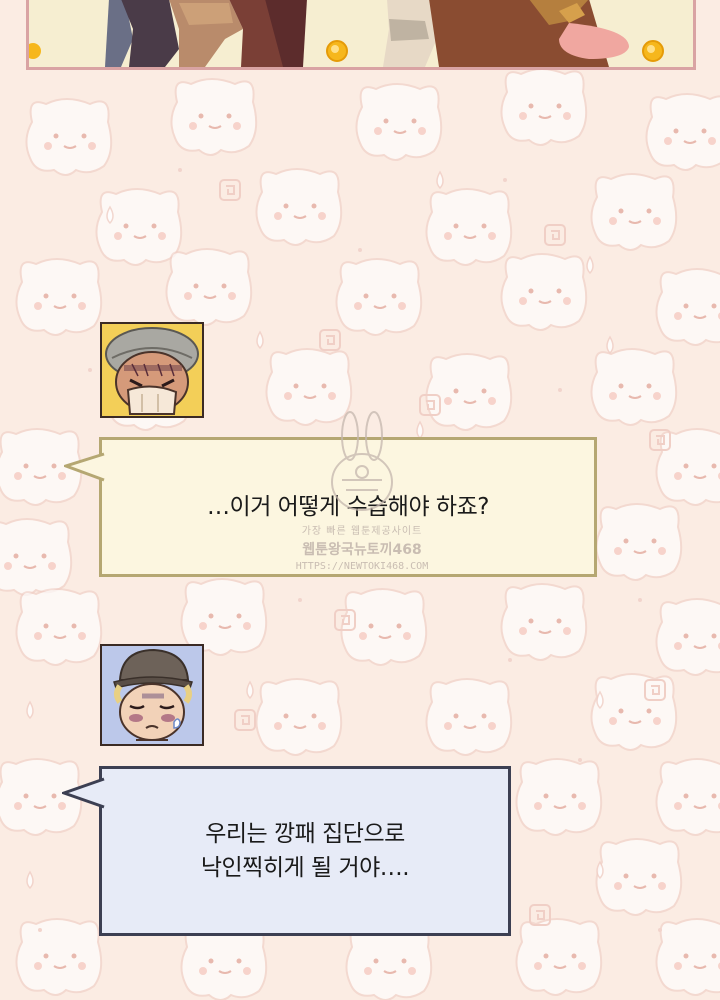 Image resolution: width=720 pixels, height=1000 pixels. I want to click on top-comic-panel, so click(361, 35).